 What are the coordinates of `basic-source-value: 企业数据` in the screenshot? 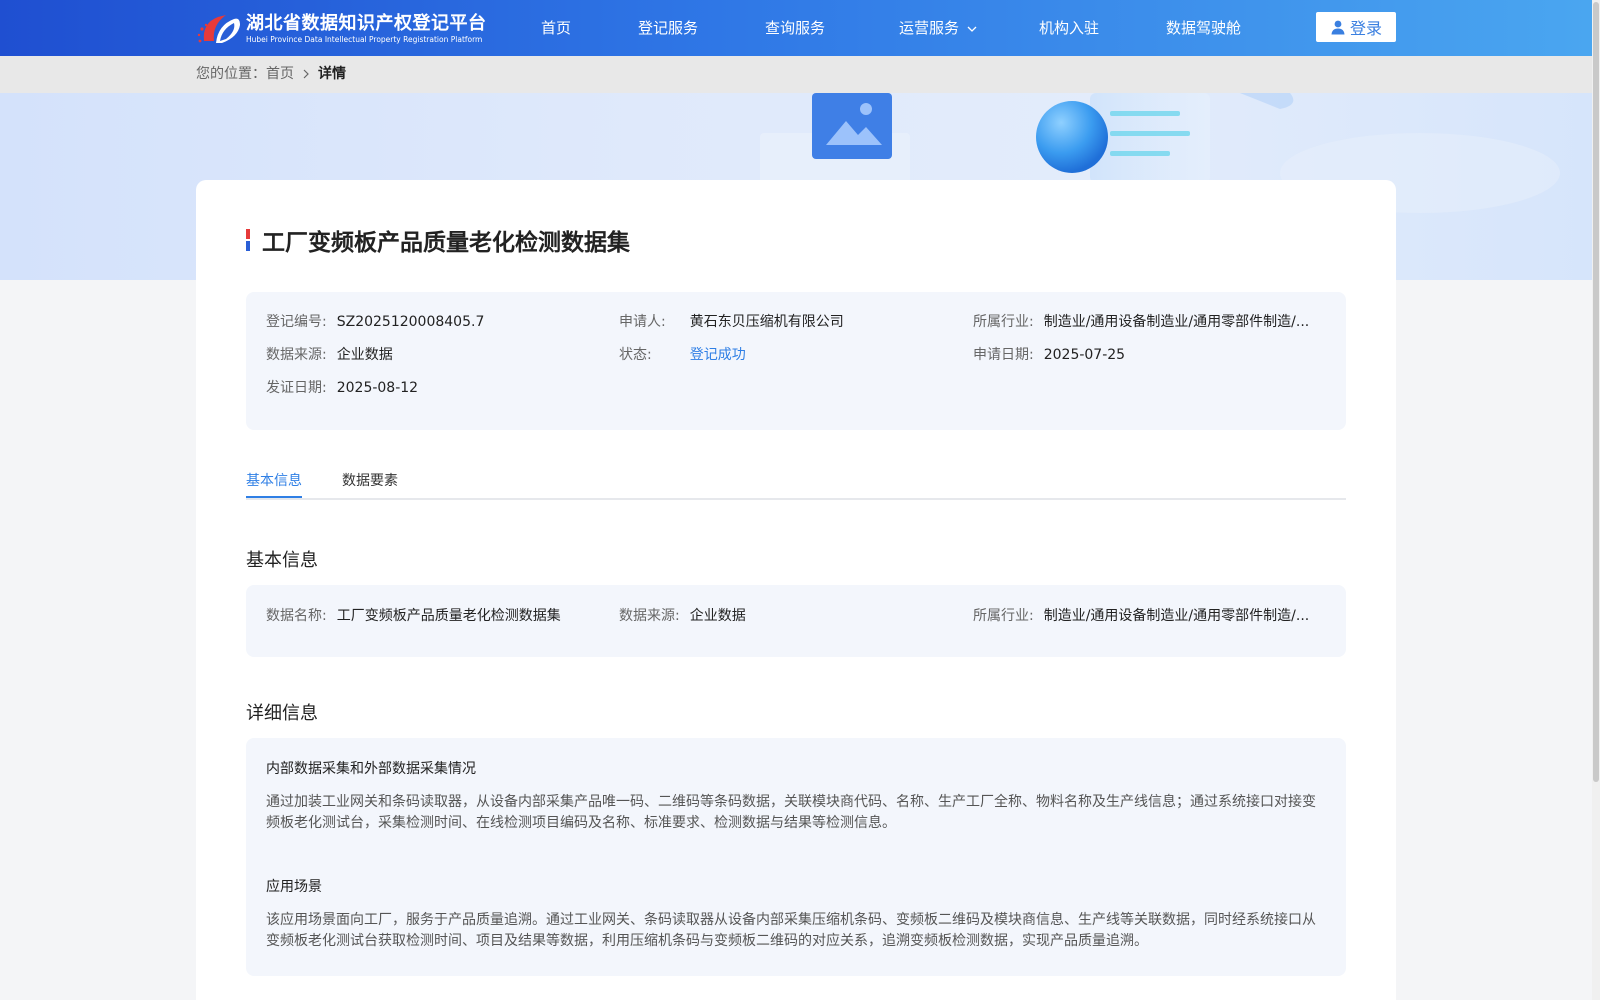 It's located at (717, 616).